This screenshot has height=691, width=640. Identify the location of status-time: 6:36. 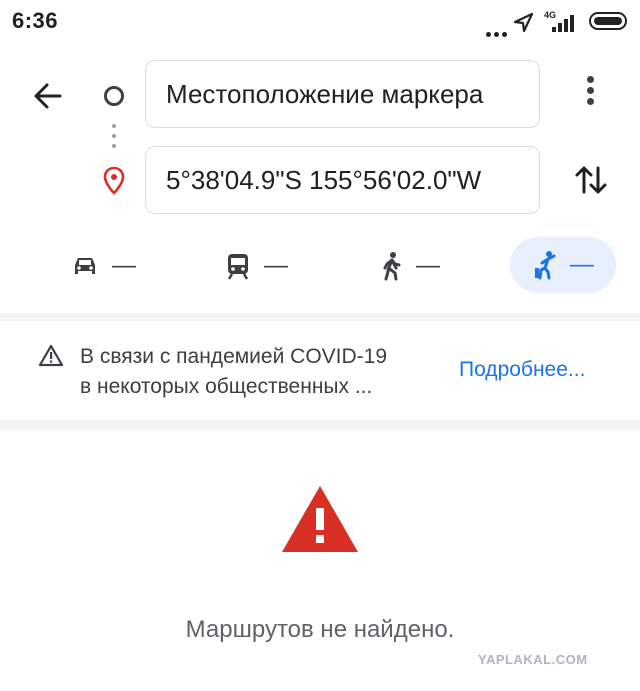
(35, 20).